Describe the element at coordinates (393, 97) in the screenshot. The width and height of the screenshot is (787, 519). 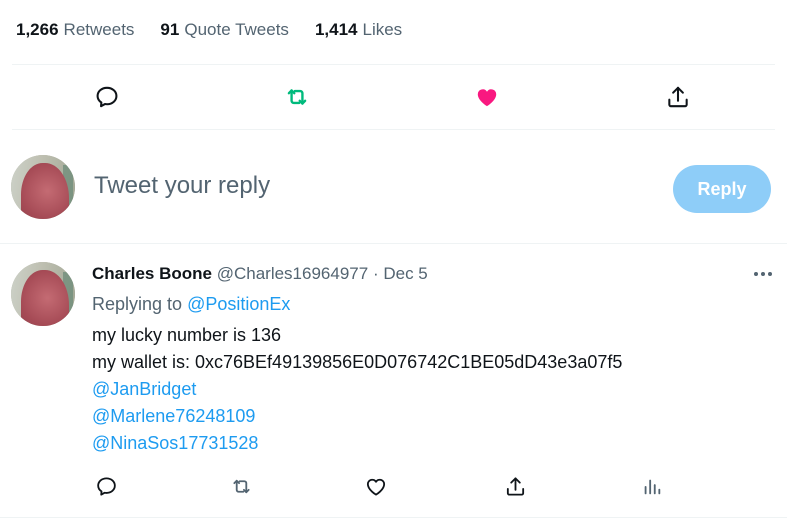
I see `main-action-bar` at that location.